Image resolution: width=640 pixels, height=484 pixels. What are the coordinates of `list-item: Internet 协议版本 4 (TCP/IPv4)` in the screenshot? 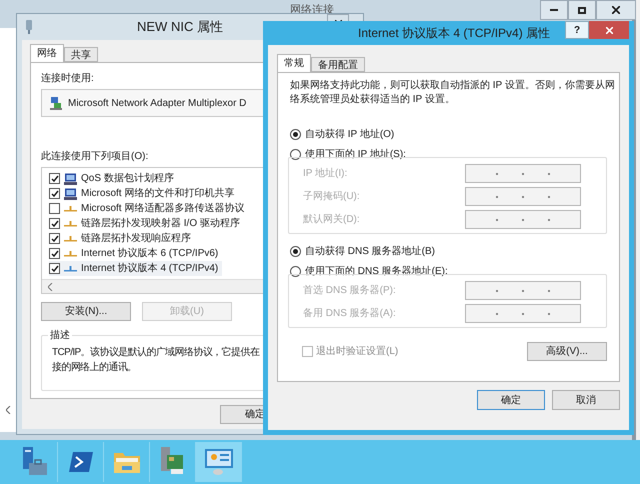 It's located at (135, 268).